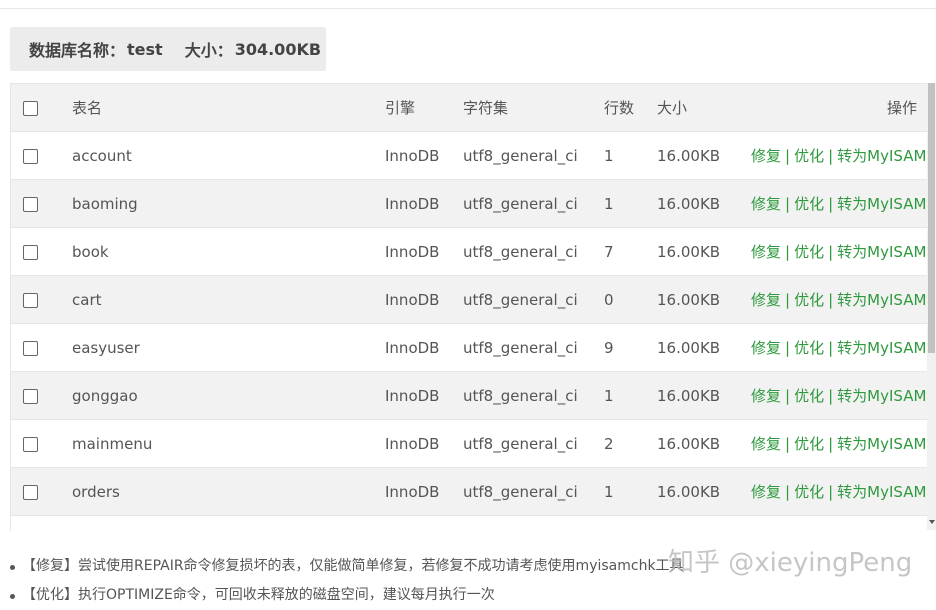 The width and height of the screenshot is (936, 610). Describe the element at coordinates (228, 155) in the screenshot. I see `cell-table-name: account` at that location.